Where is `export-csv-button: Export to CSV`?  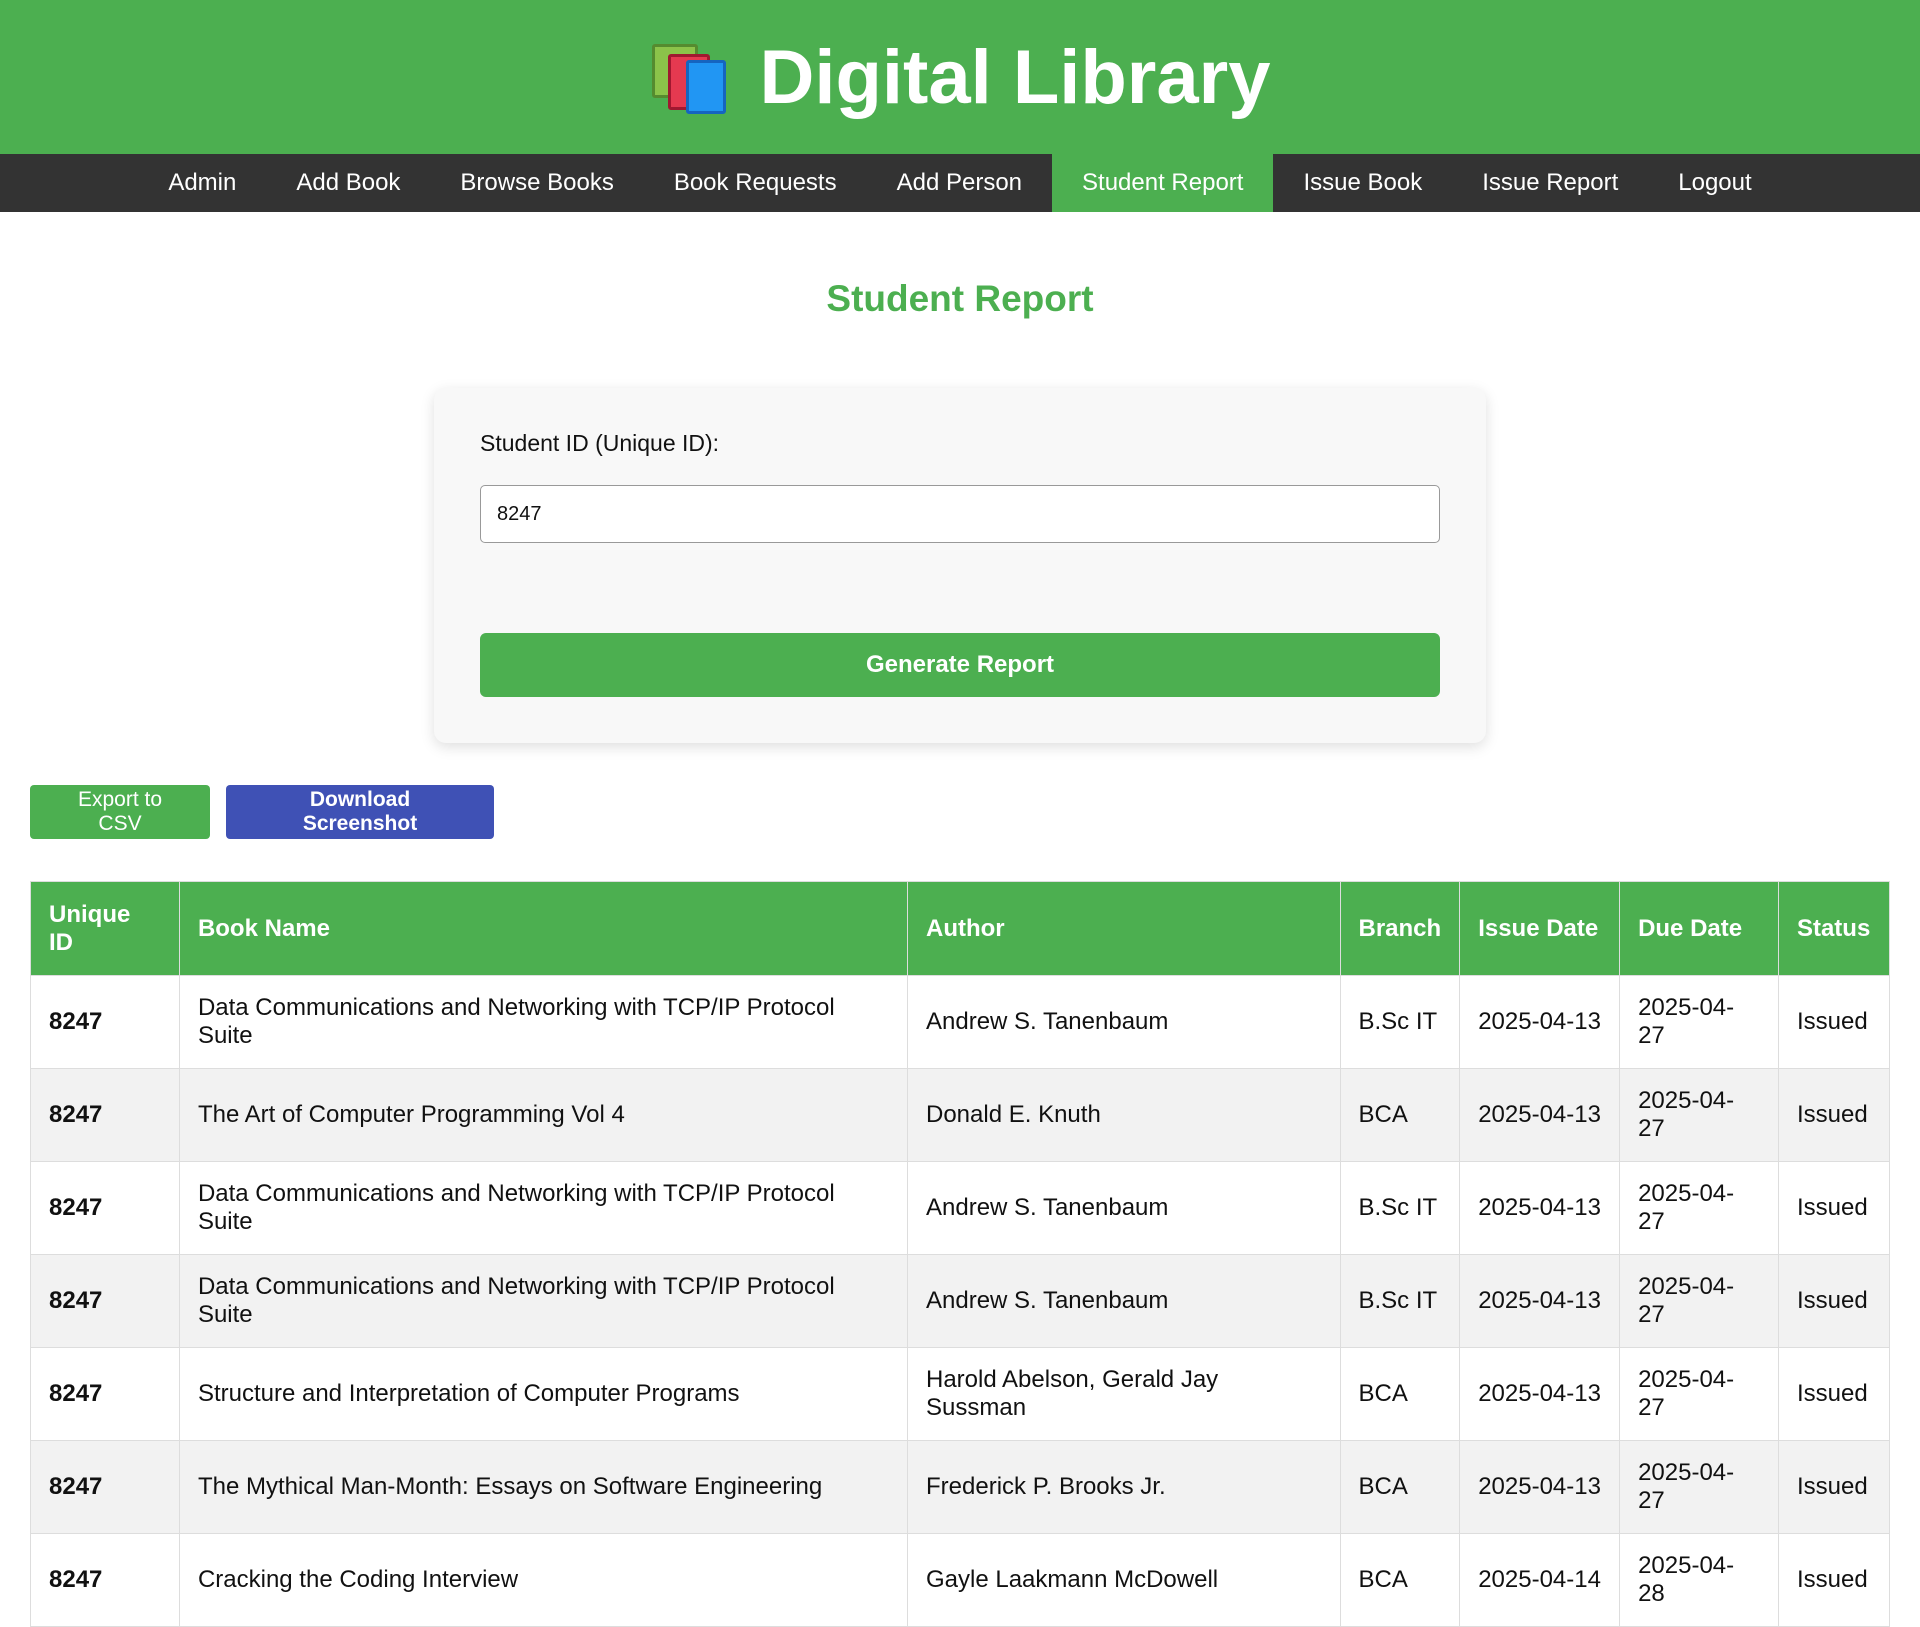
export-csv-button: Export to CSV is located at coordinates (120, 812).